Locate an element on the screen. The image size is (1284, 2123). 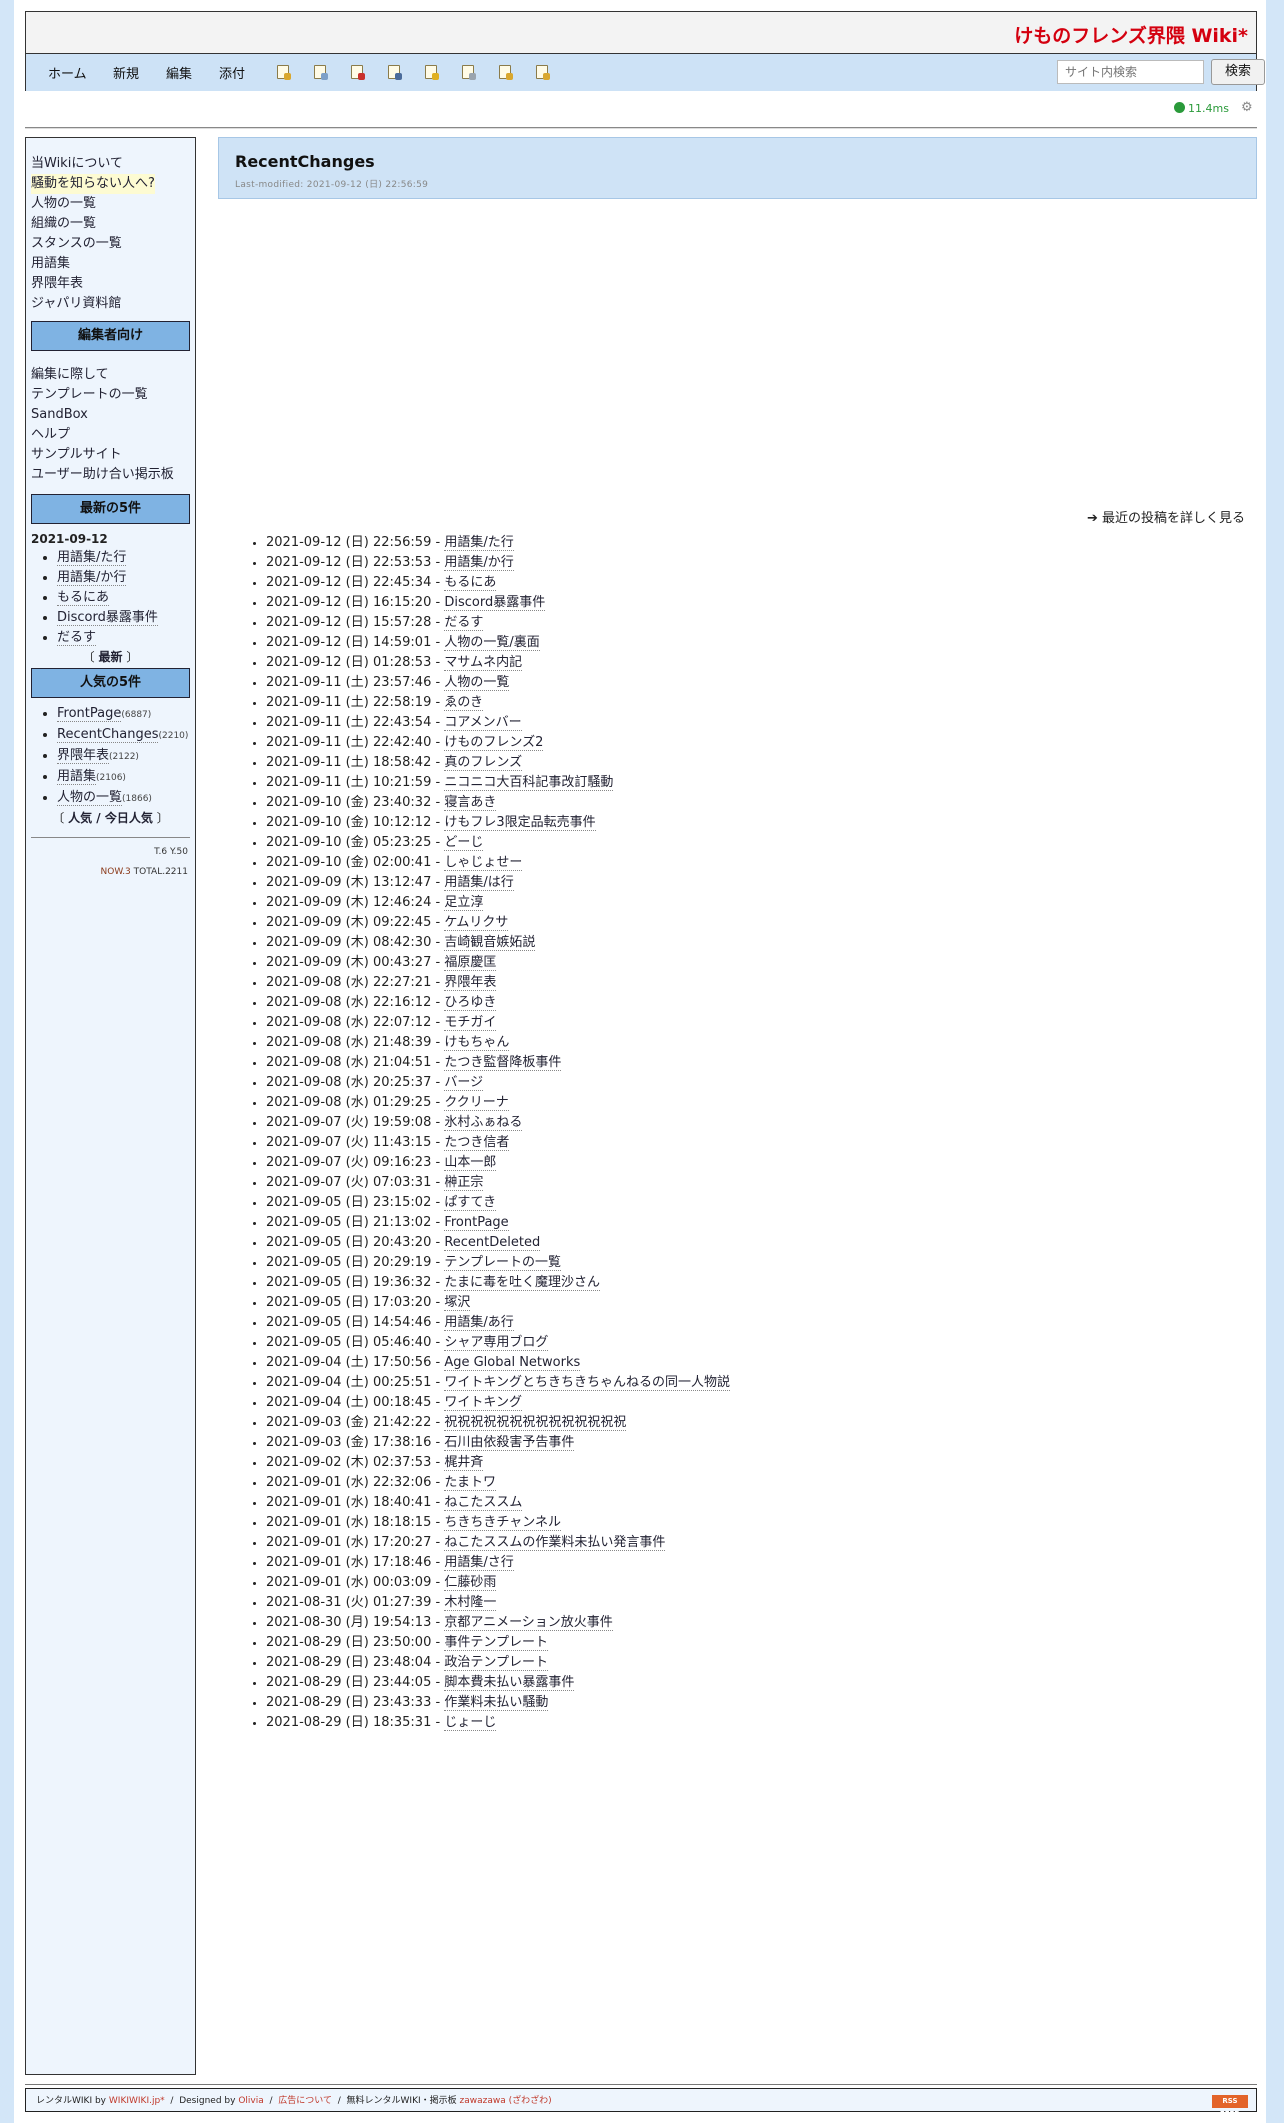
change-page-link: 作業料未払い騒動 is located at coordinates (496, 1703).